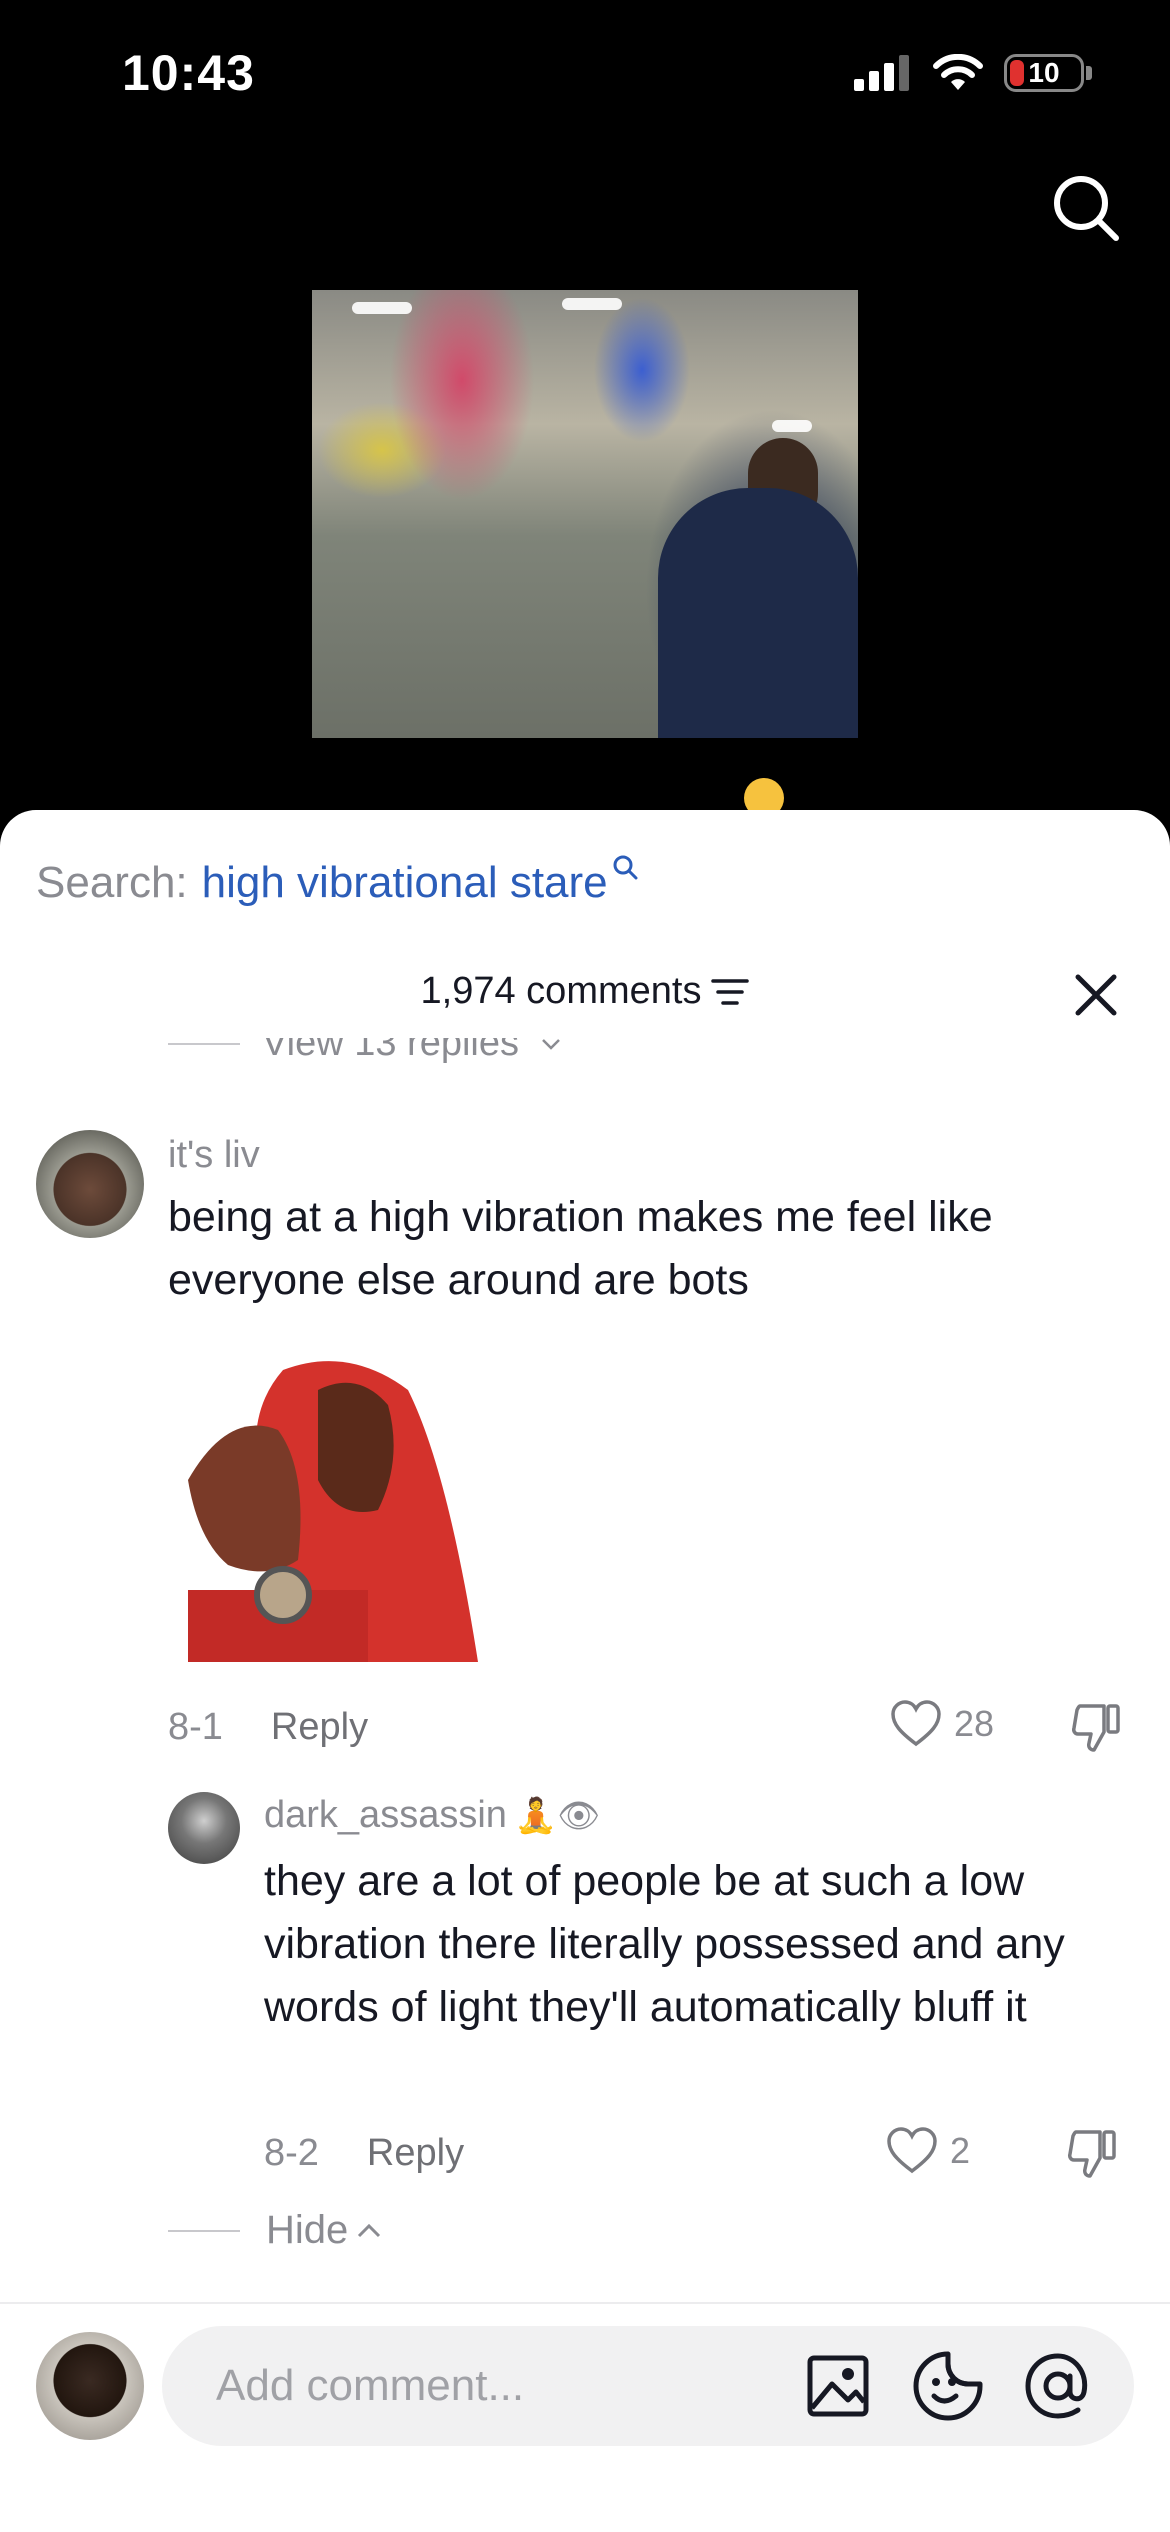 Image resolution: width=1170 pixels, height=2532 pixels. I want to click on comment-composer, so click(648, 2386).